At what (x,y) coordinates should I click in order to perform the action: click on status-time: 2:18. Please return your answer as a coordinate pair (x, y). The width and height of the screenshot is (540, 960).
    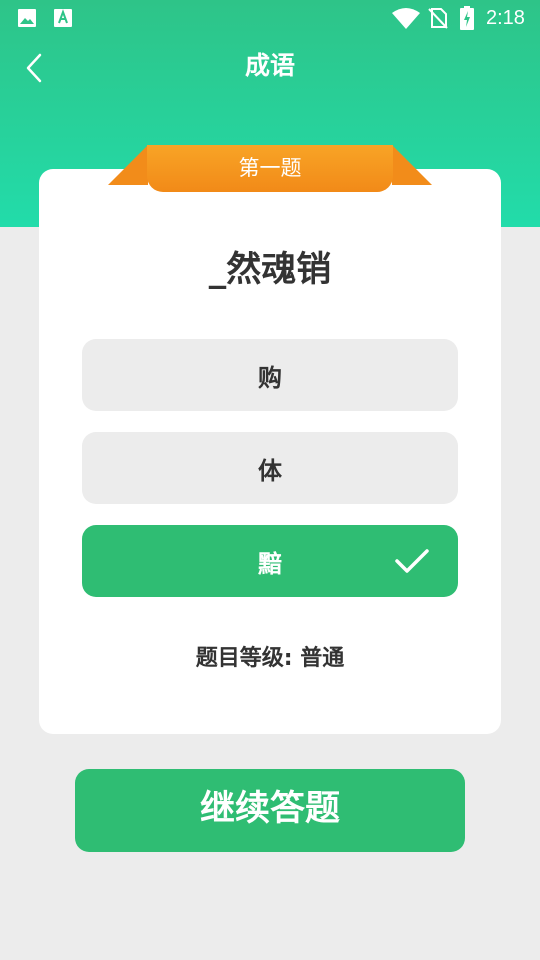
    Looking at the image, I should click on (505, 18).